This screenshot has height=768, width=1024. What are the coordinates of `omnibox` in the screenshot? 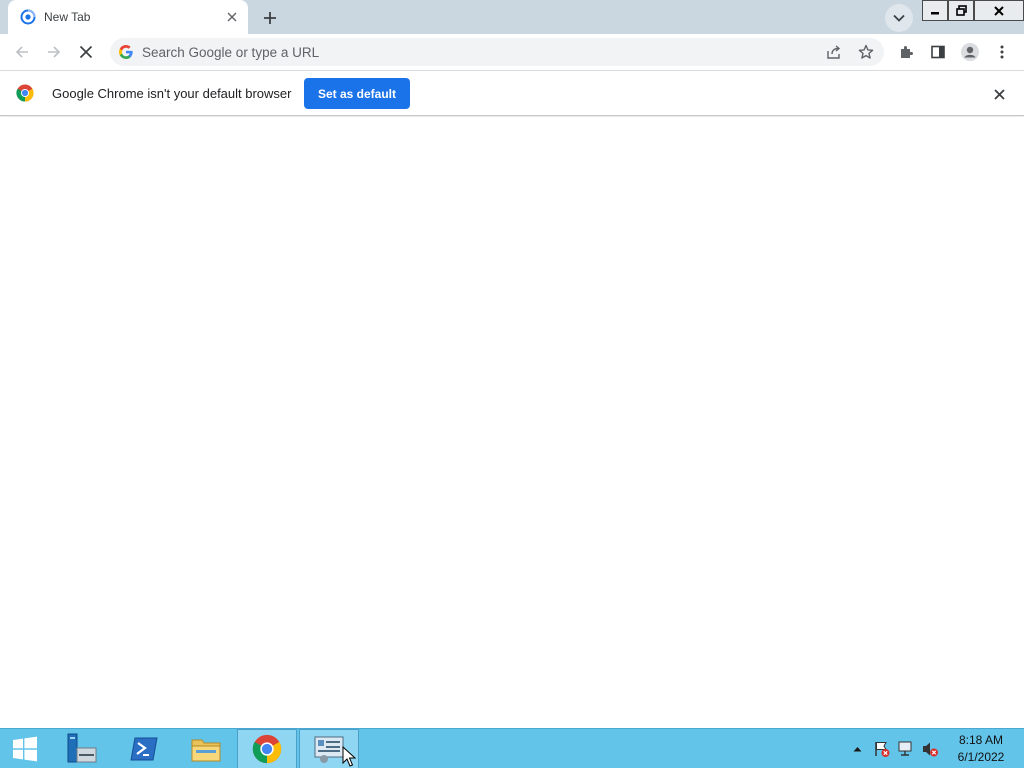 It's located at (497, 52).